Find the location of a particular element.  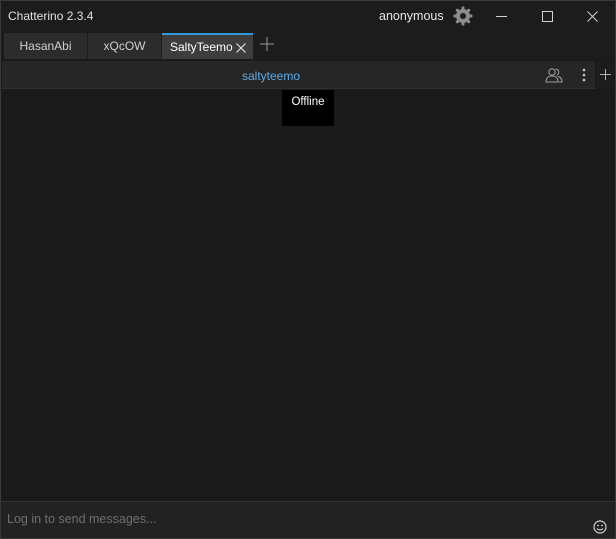

tooltip-text: Offline is located at coordinates (308, 102).